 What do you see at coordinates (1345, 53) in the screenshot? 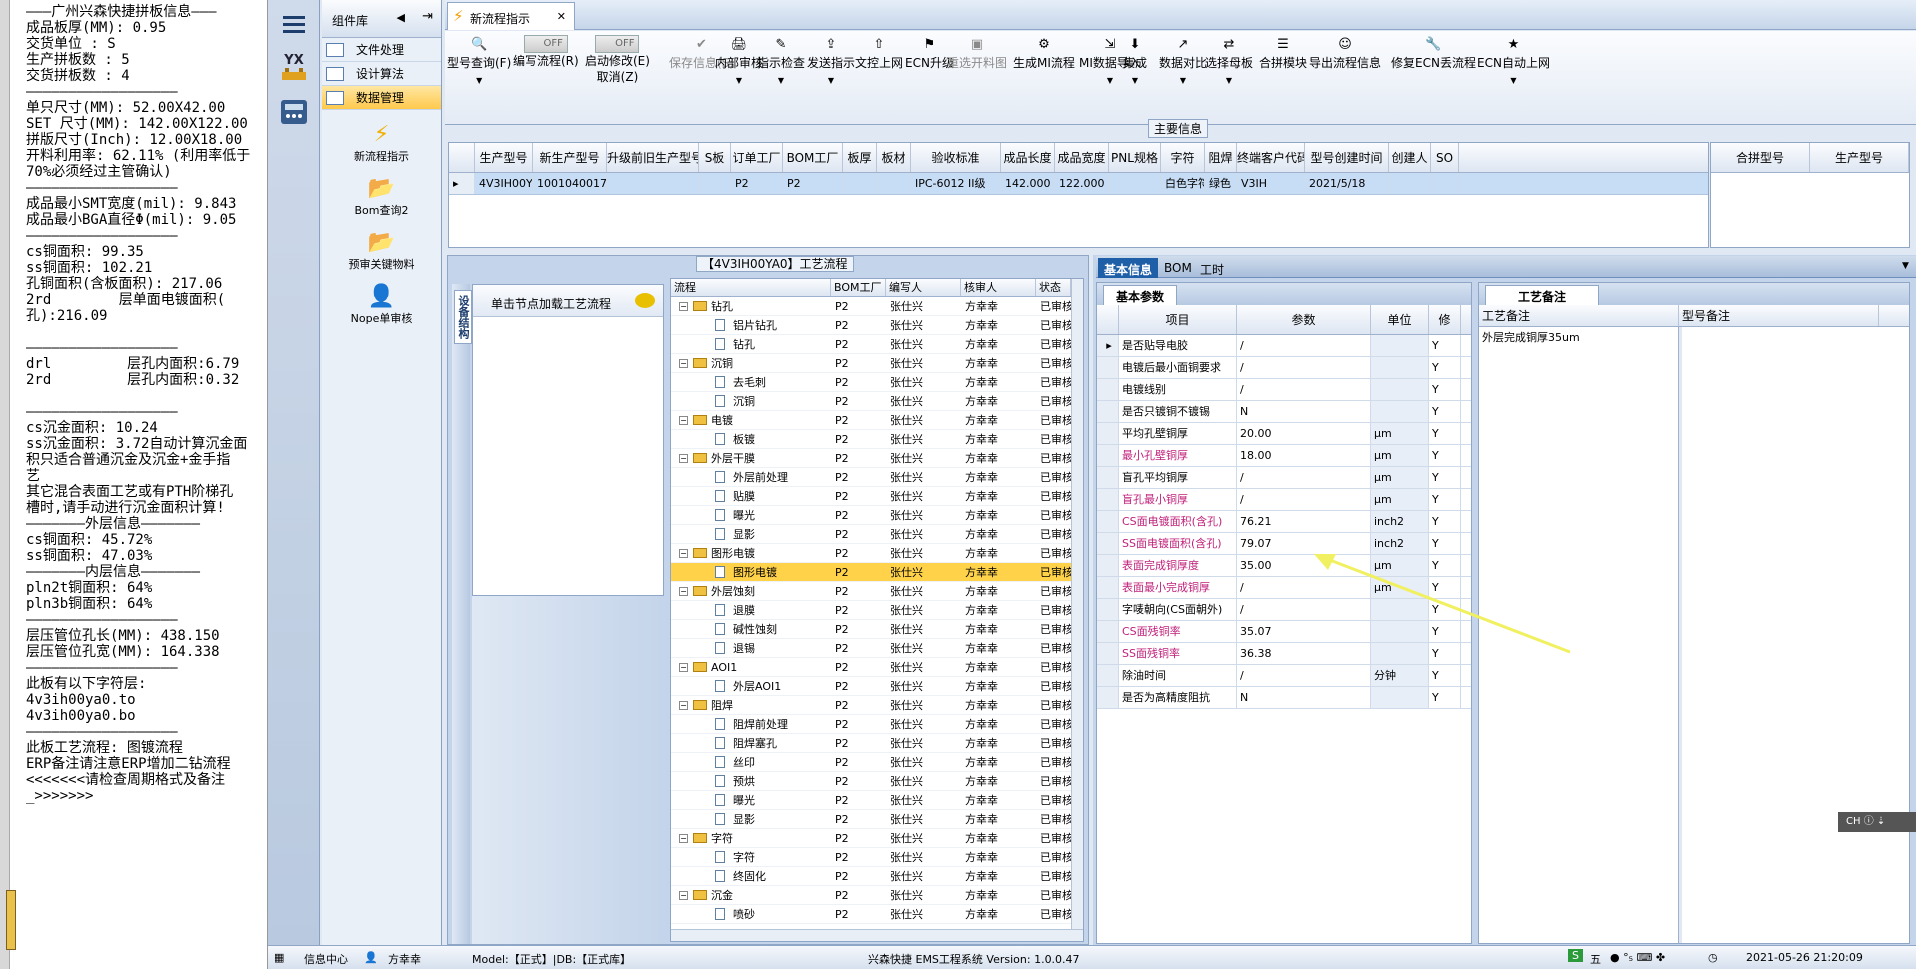
I see `toolbar-button: ☺ 导出流程信息` at bounding box center [1345, 53].